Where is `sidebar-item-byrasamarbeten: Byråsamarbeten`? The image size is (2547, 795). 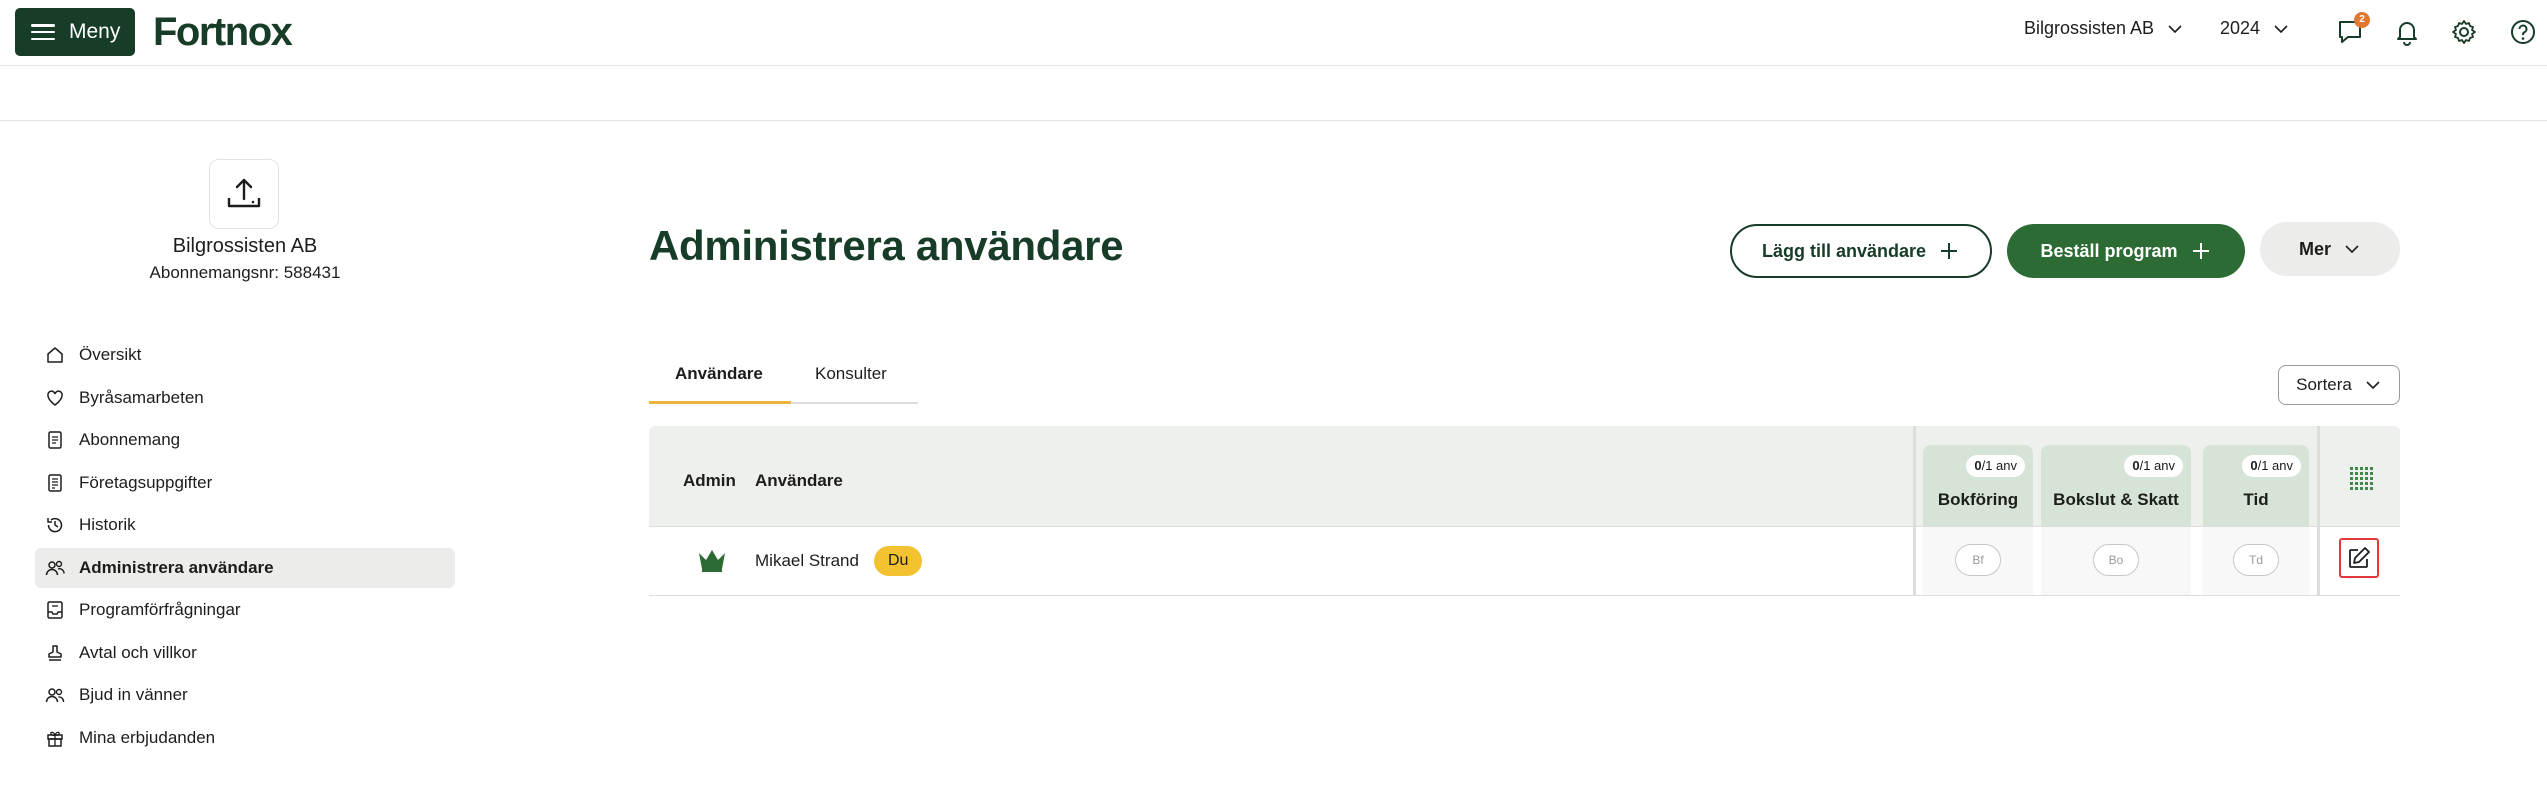
sidebar-item-byrasamarbeten: Byråsamarbeten is located at coordinates (245, 398).